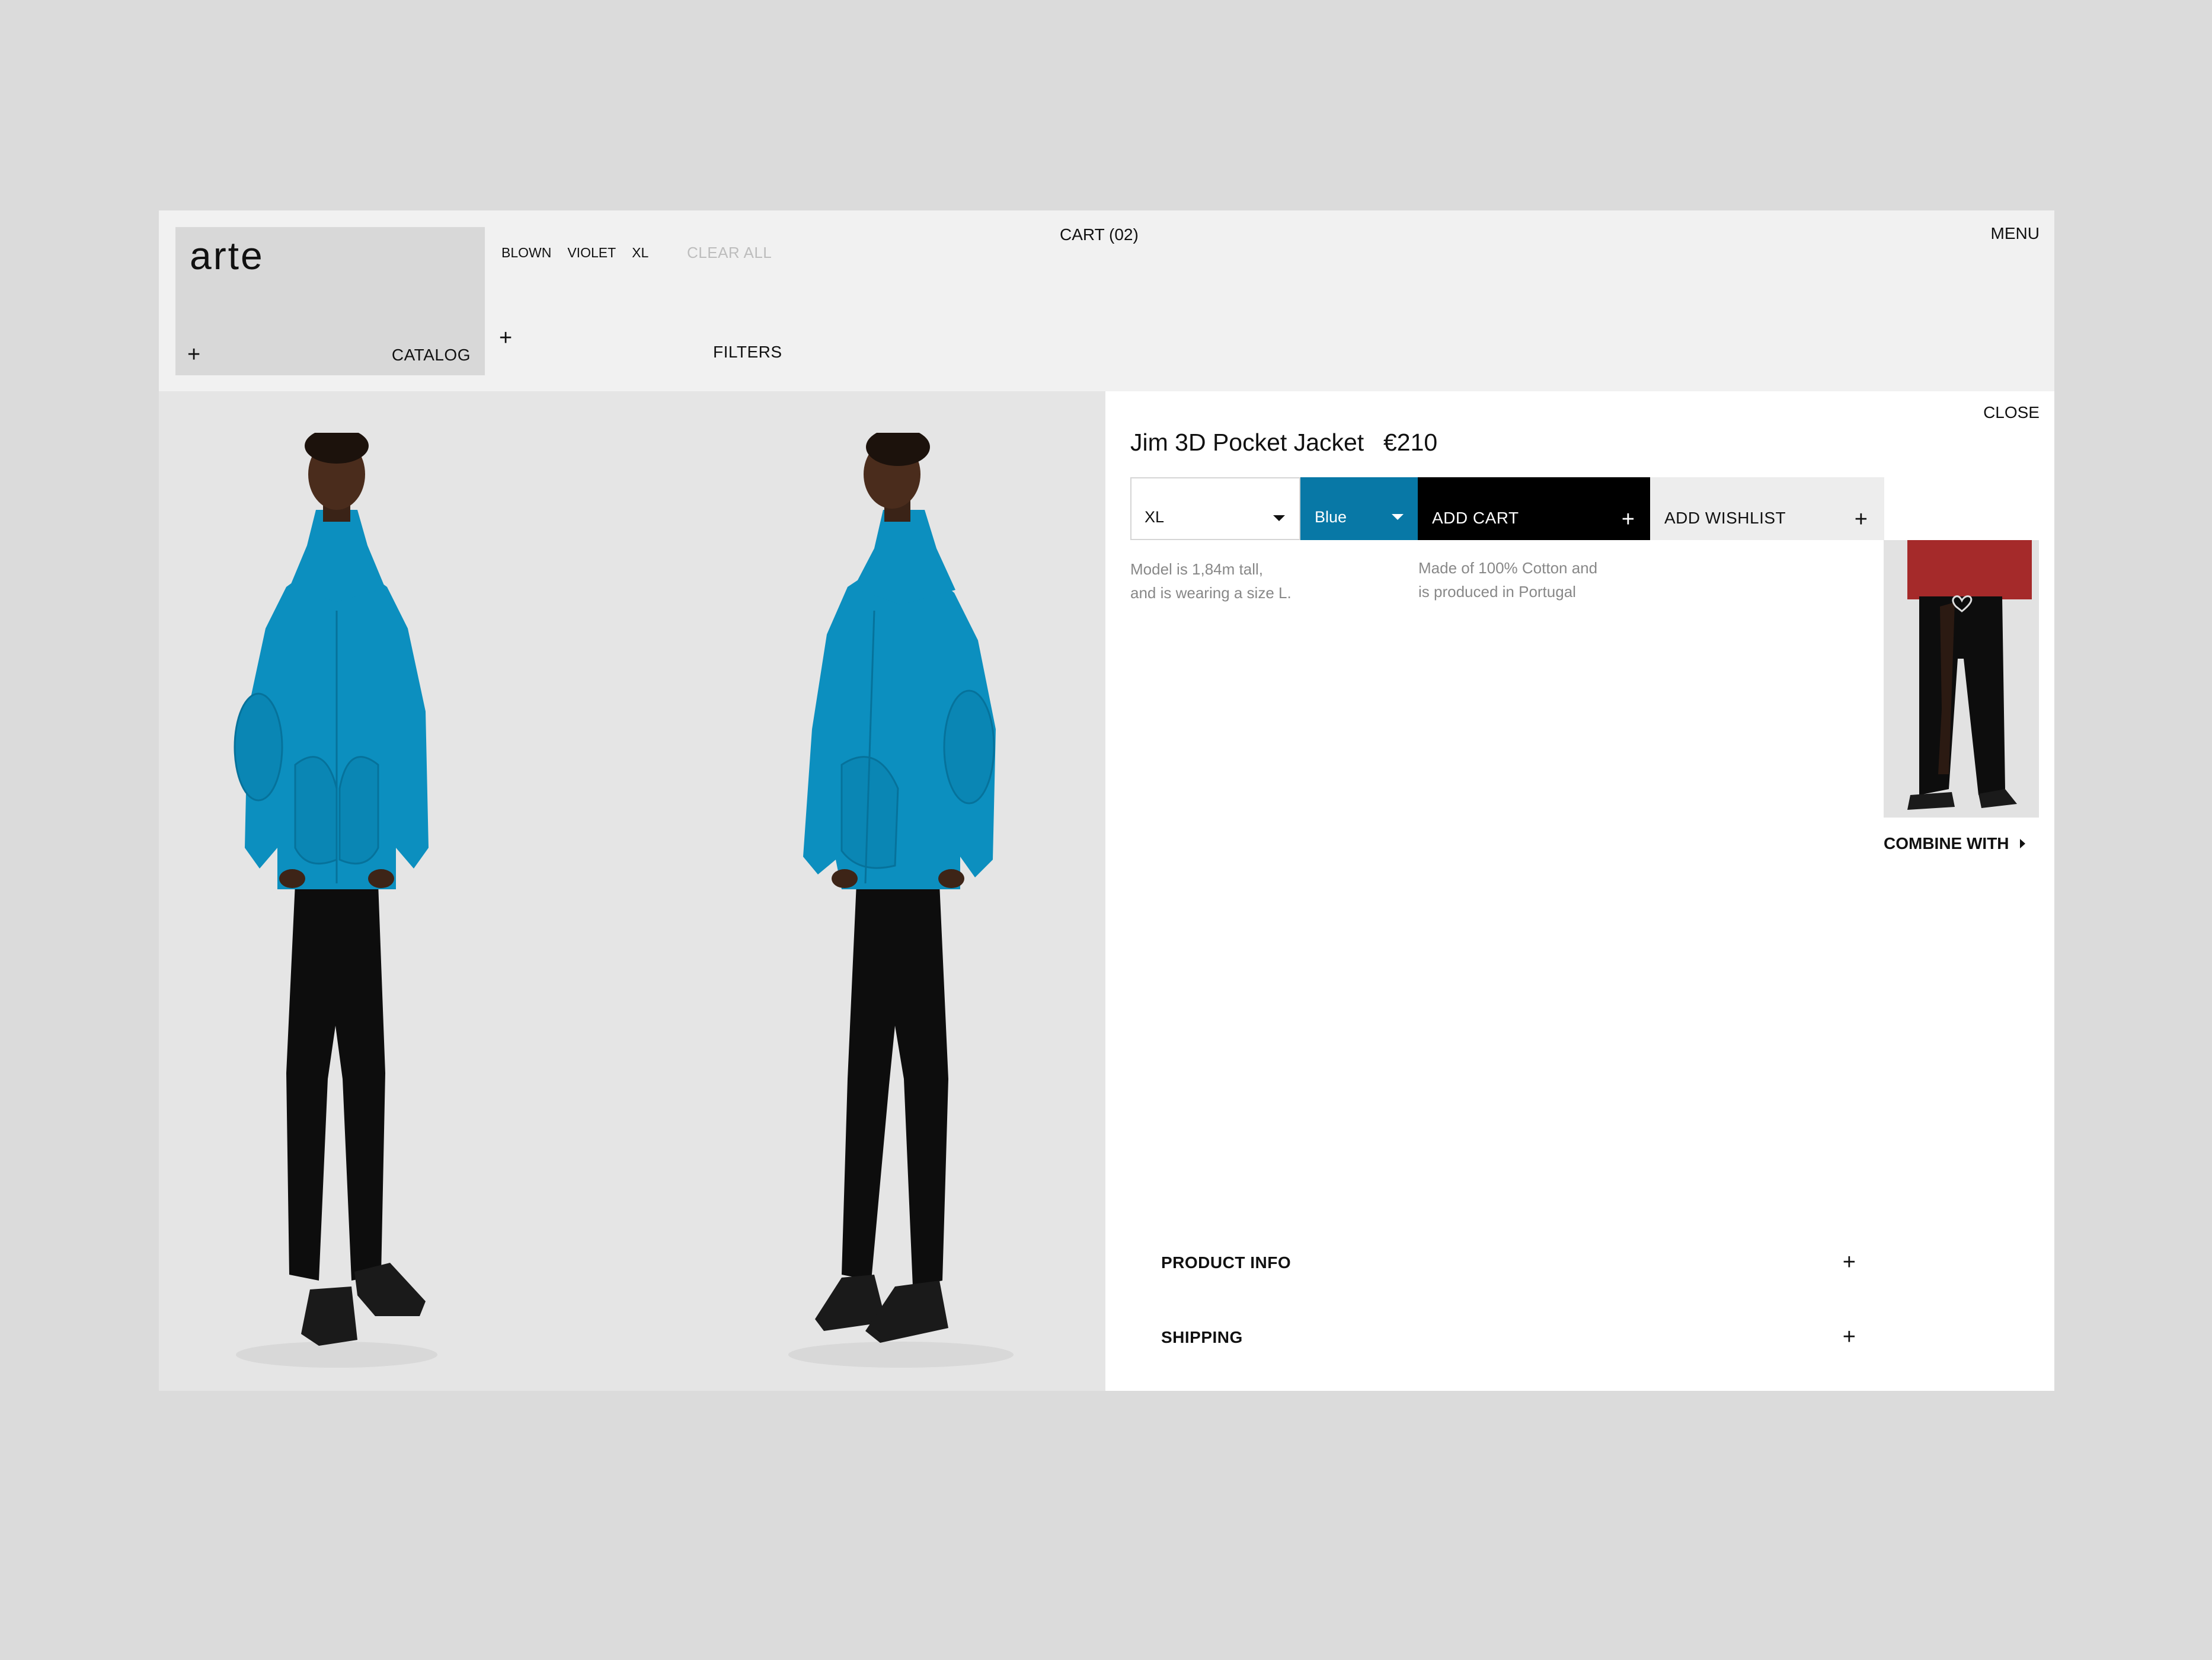 The height and width of the screenshot is (1660, 2212). Describe the element at coordinates (591, 253) in the screenshot. I see `filter-chip: VIOLET` at that location.